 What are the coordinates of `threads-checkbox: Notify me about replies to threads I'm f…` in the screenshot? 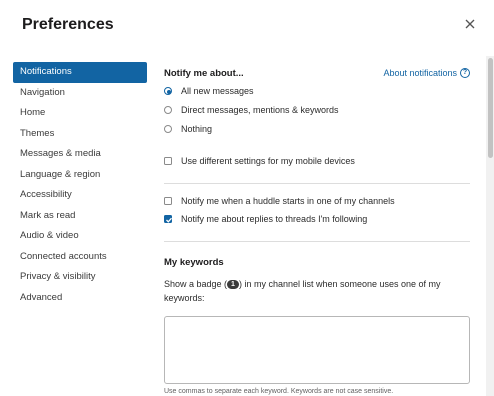 It's located at (265, 219).